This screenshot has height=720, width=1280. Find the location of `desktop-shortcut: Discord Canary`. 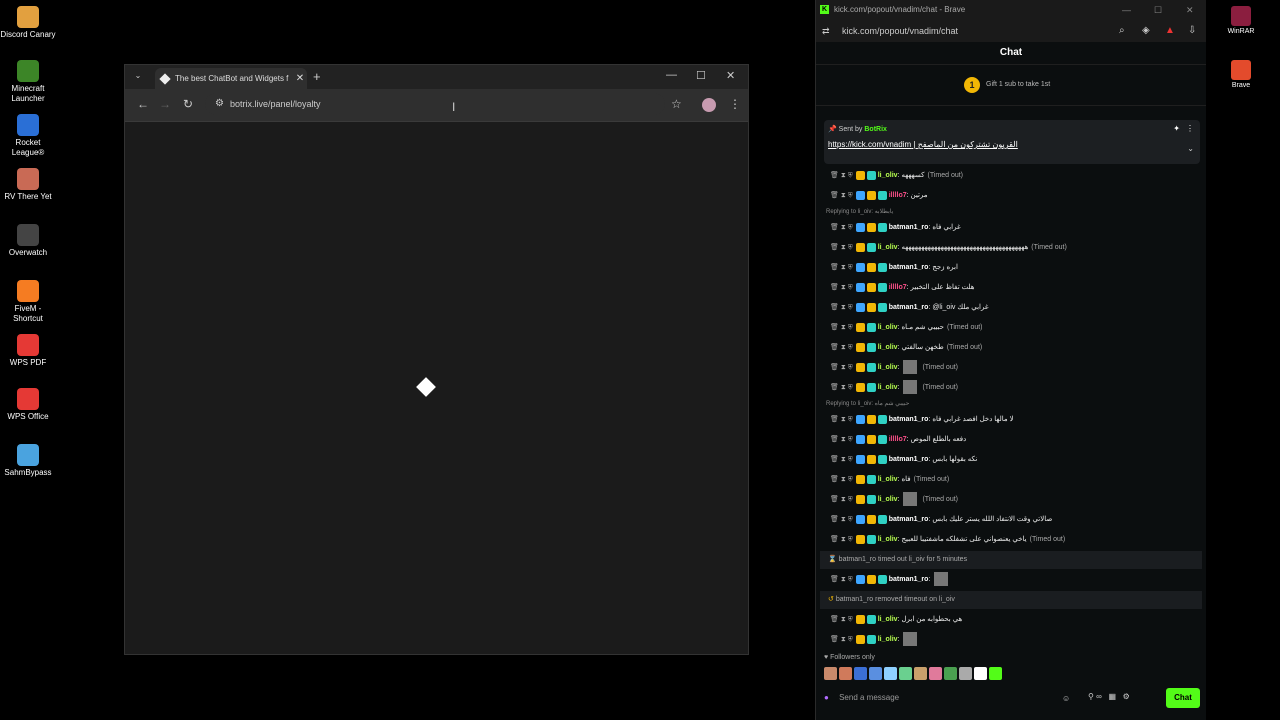

desktop-shortcut: Discord Canary is located at coordinates (28, 23).